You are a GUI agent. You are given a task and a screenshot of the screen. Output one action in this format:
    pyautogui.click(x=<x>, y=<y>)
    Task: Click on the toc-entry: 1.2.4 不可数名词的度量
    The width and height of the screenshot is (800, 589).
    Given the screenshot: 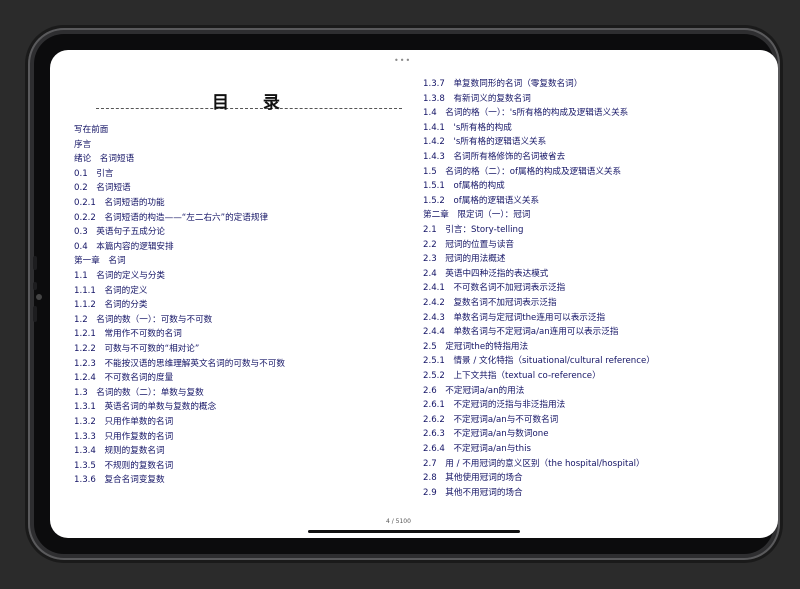 What is the action you would take?
    pyautogui.click(x=123, y=377)
    